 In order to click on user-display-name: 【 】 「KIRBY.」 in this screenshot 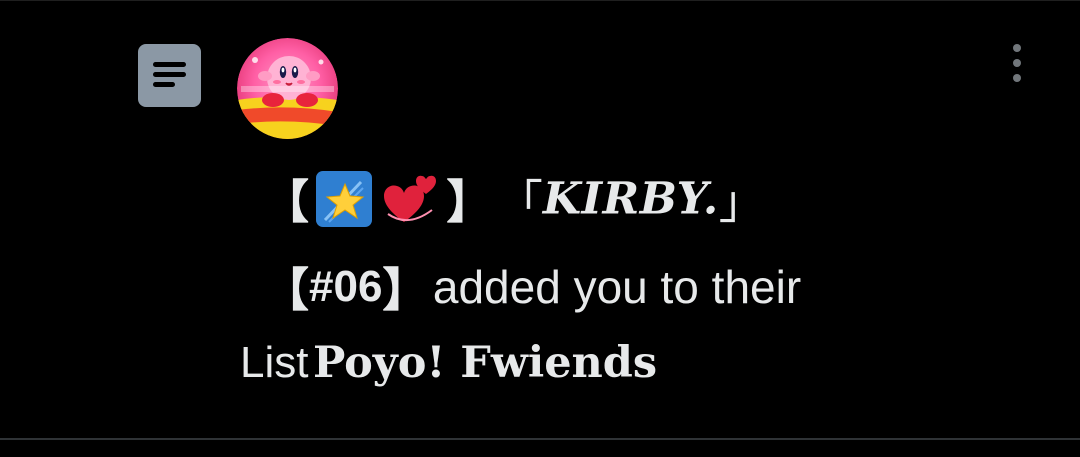, I will do `click(514, 199)`.